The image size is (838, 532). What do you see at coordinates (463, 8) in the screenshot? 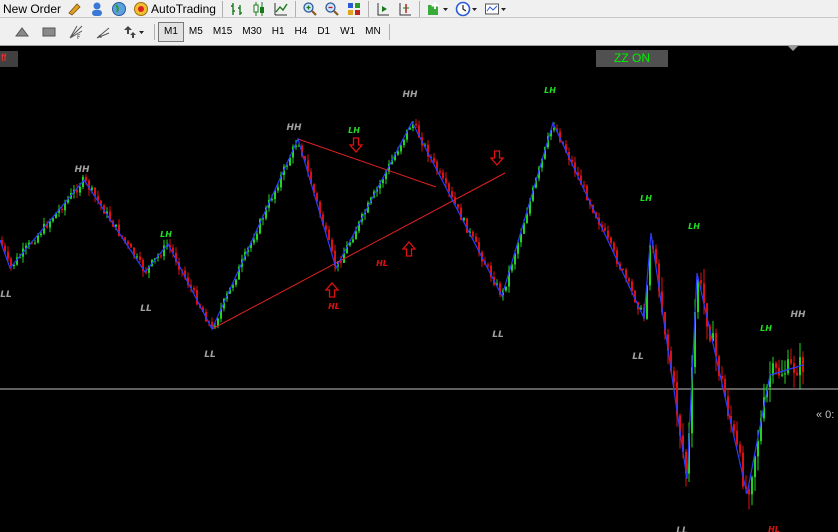
I see `clock-icon` at bounding box center [463, 8].